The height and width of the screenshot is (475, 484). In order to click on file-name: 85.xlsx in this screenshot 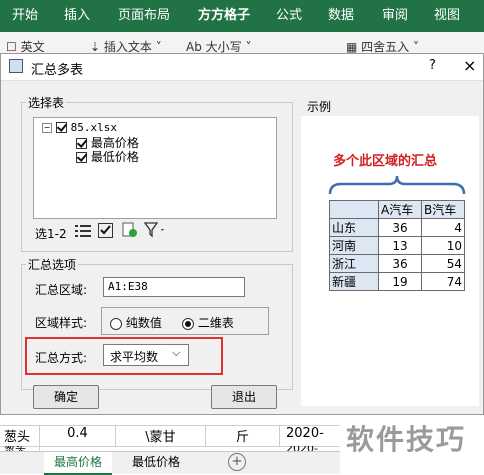, I will do `click(94, 127)`.